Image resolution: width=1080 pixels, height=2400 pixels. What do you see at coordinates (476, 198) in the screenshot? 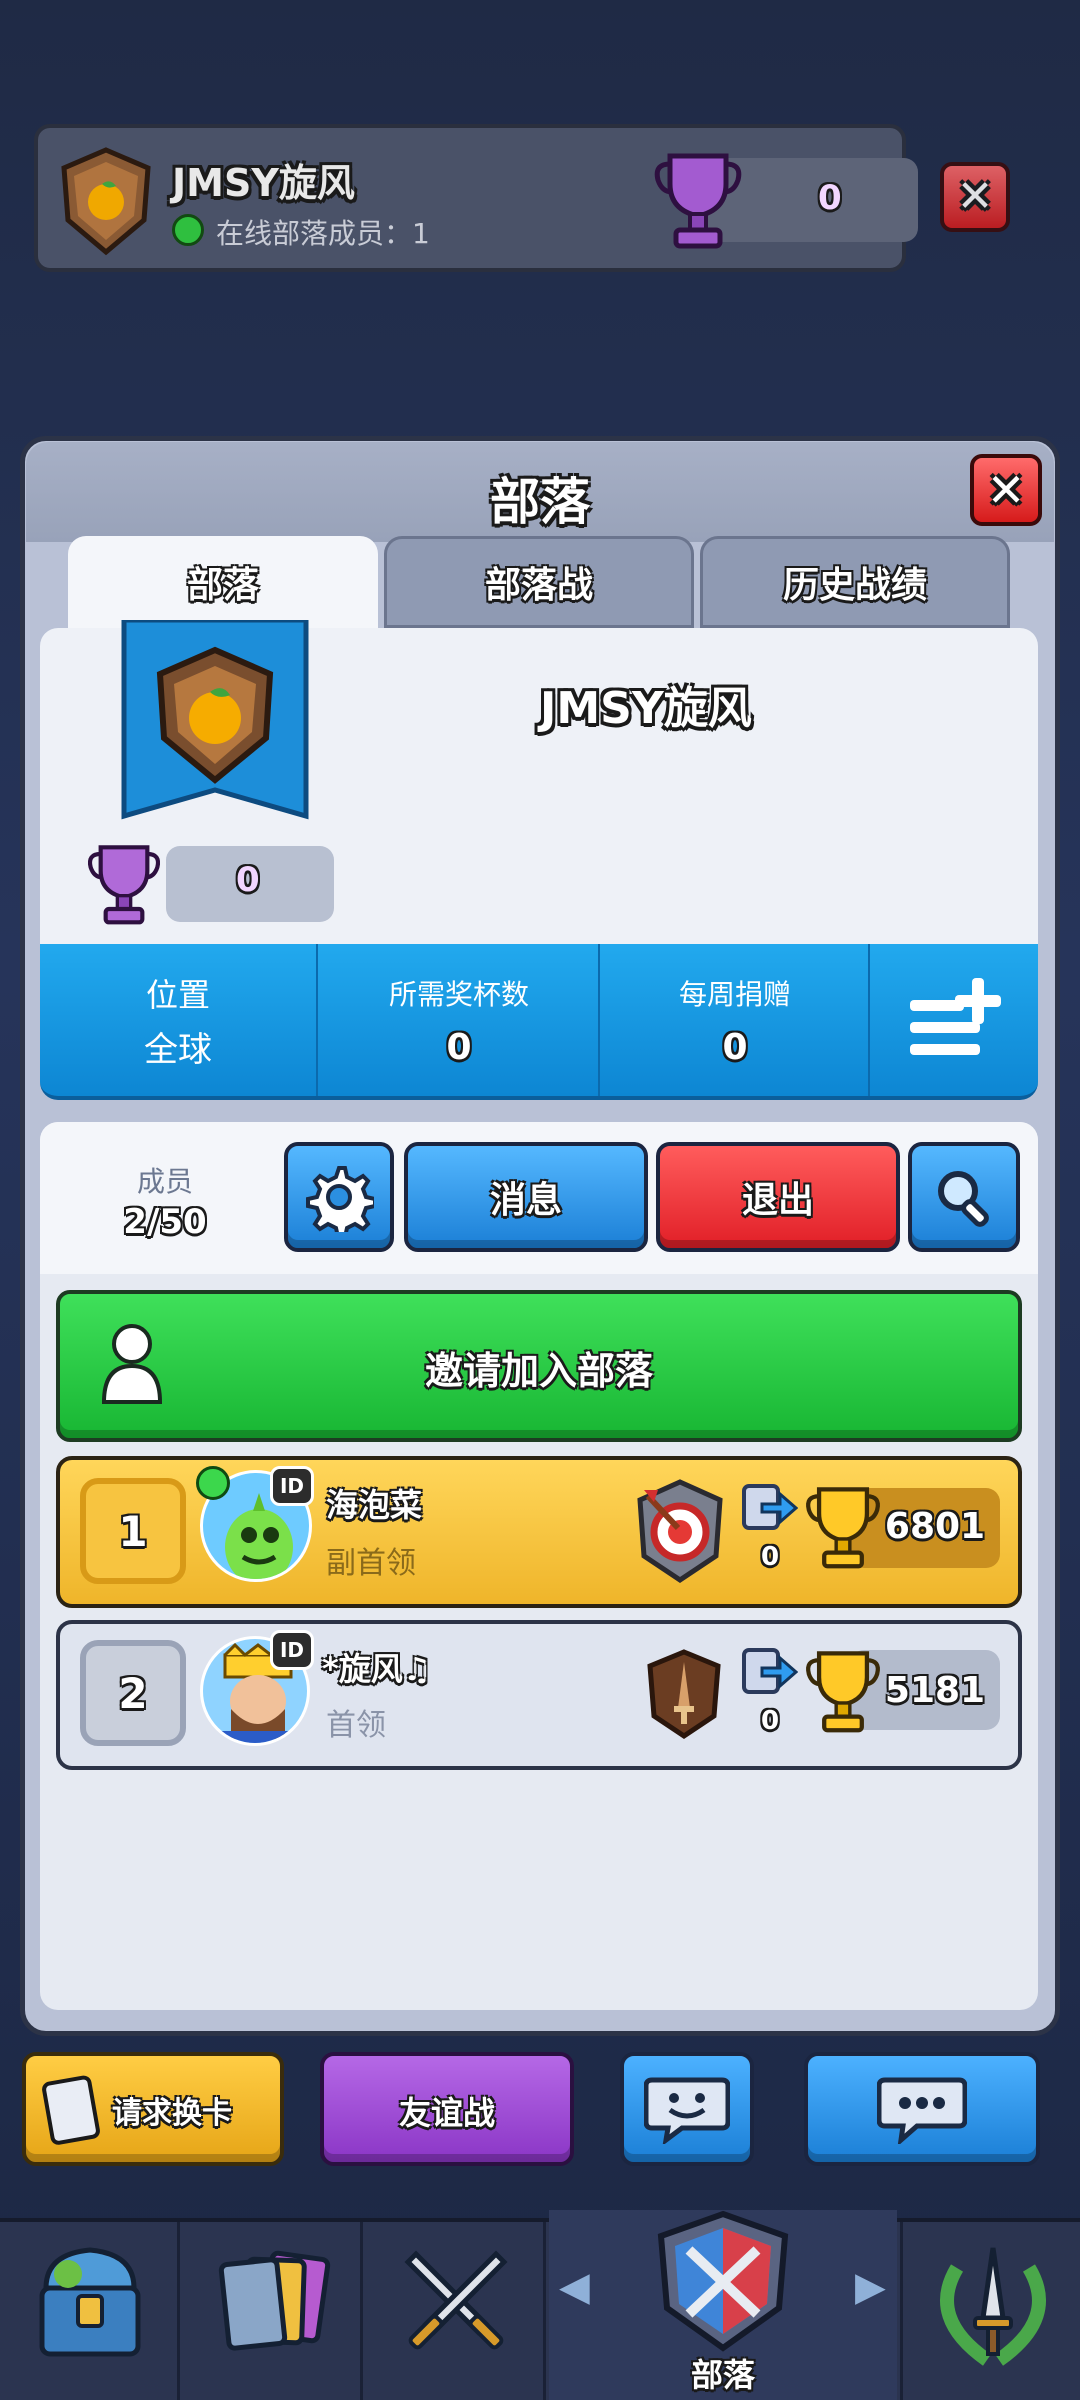
I see `top-banner: JMSY旋风 在线部落成员：1 0` at bounding box center [476, 198].